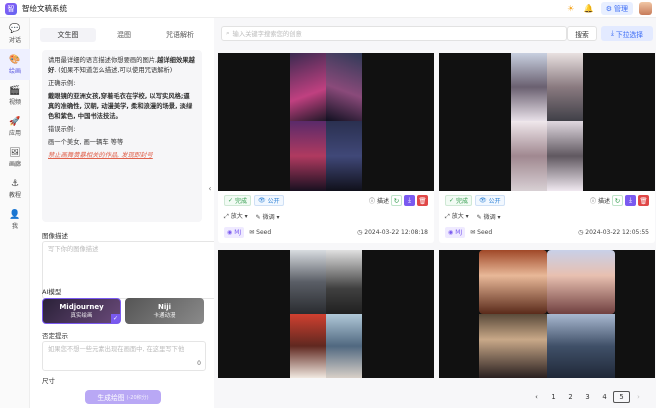 This screenshot has width=656, height=408. Describe the element at coordinates (44, 8) in the screenshot. I see `app-title: 智绘文稿系统` at that location.